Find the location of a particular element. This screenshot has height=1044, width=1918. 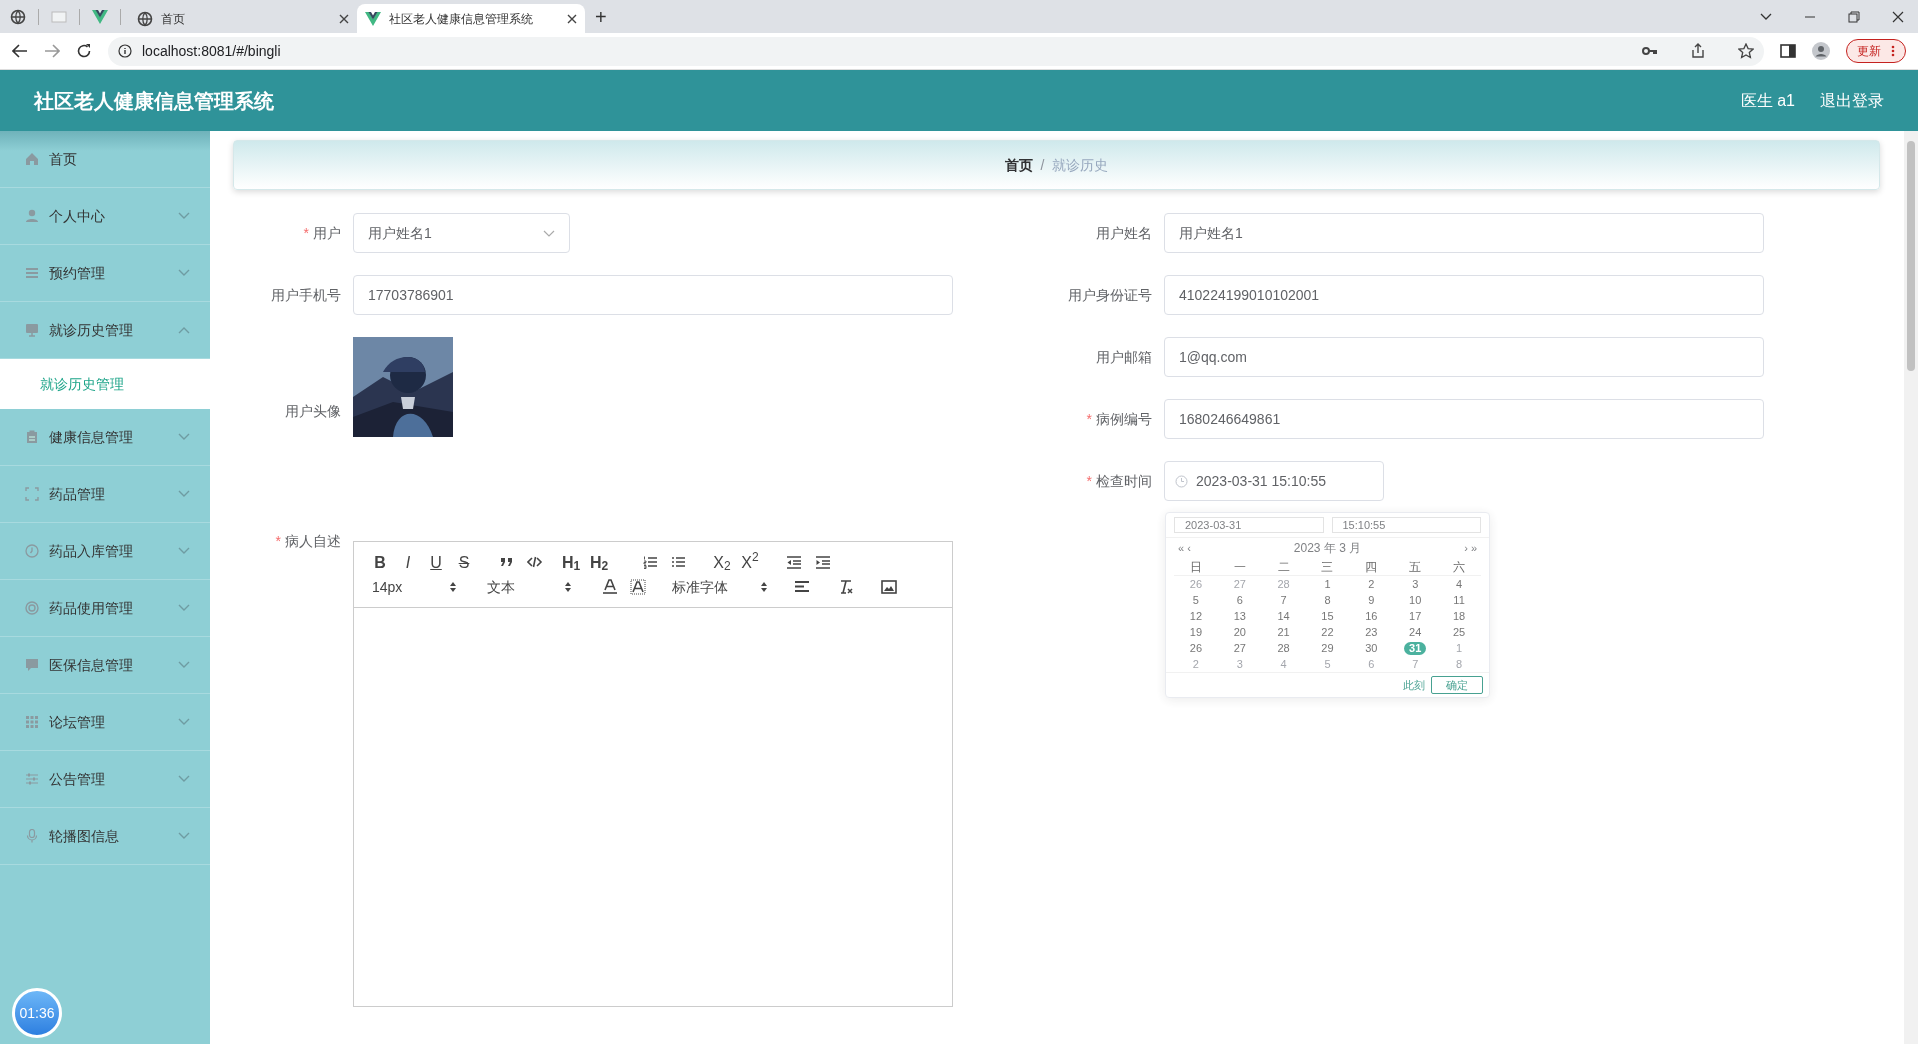

sidebar-item: 轮播图信息 is located at coordinates (105, 836).